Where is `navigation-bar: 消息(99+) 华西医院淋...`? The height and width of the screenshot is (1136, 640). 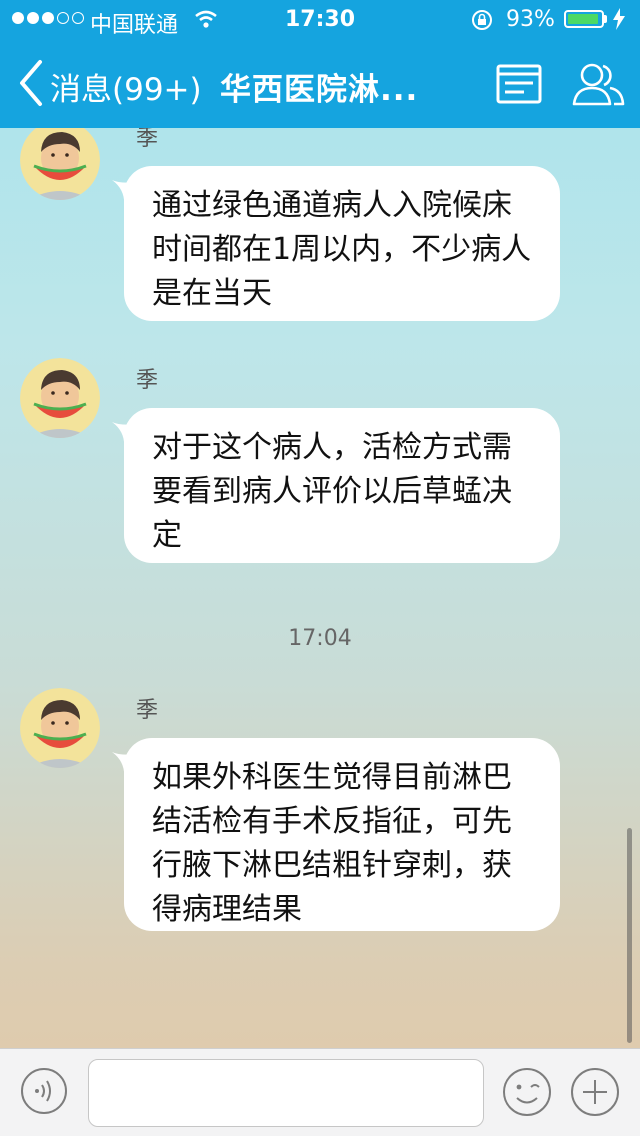
navigation-bar: 消息(99+) 华西医院淋... is located at coordinates (320, 84).